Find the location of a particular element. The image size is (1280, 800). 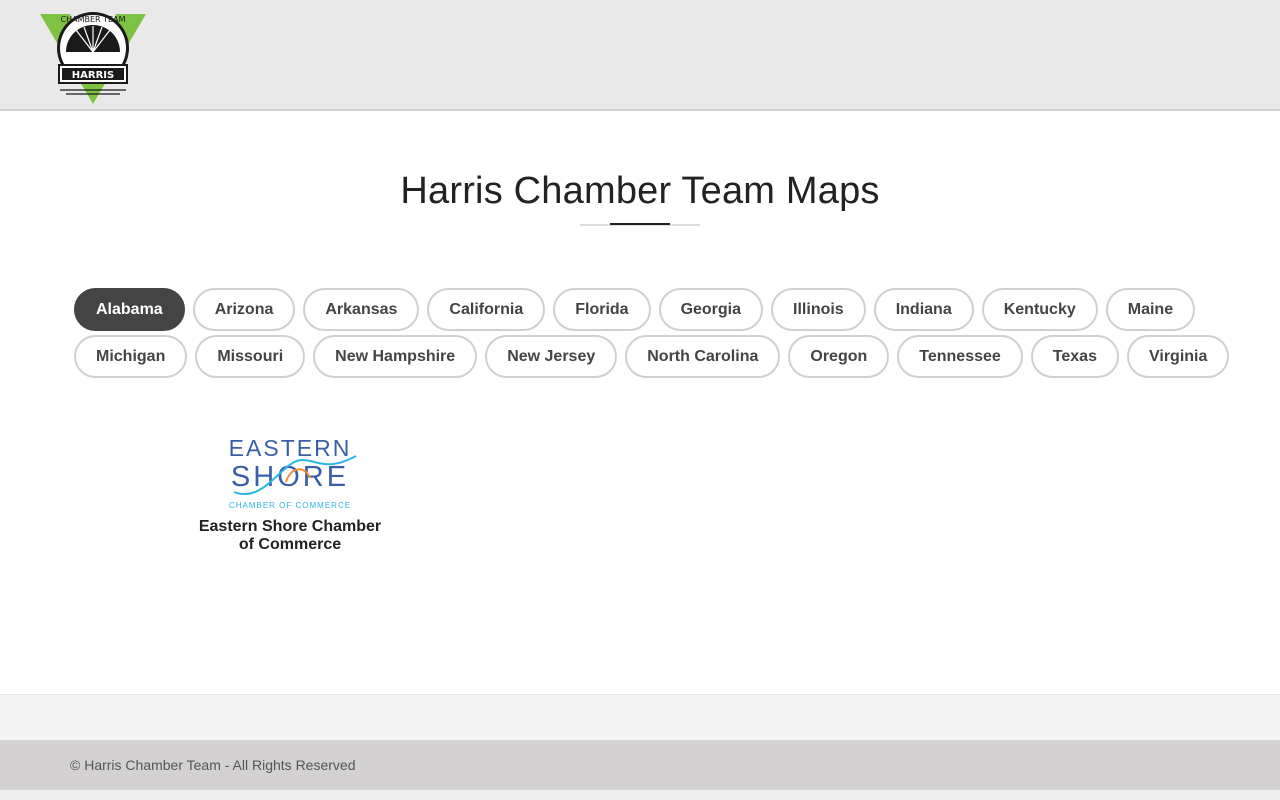

site-header: CHAMBER TEAM HARRIS is located at coordinates (640, 55).